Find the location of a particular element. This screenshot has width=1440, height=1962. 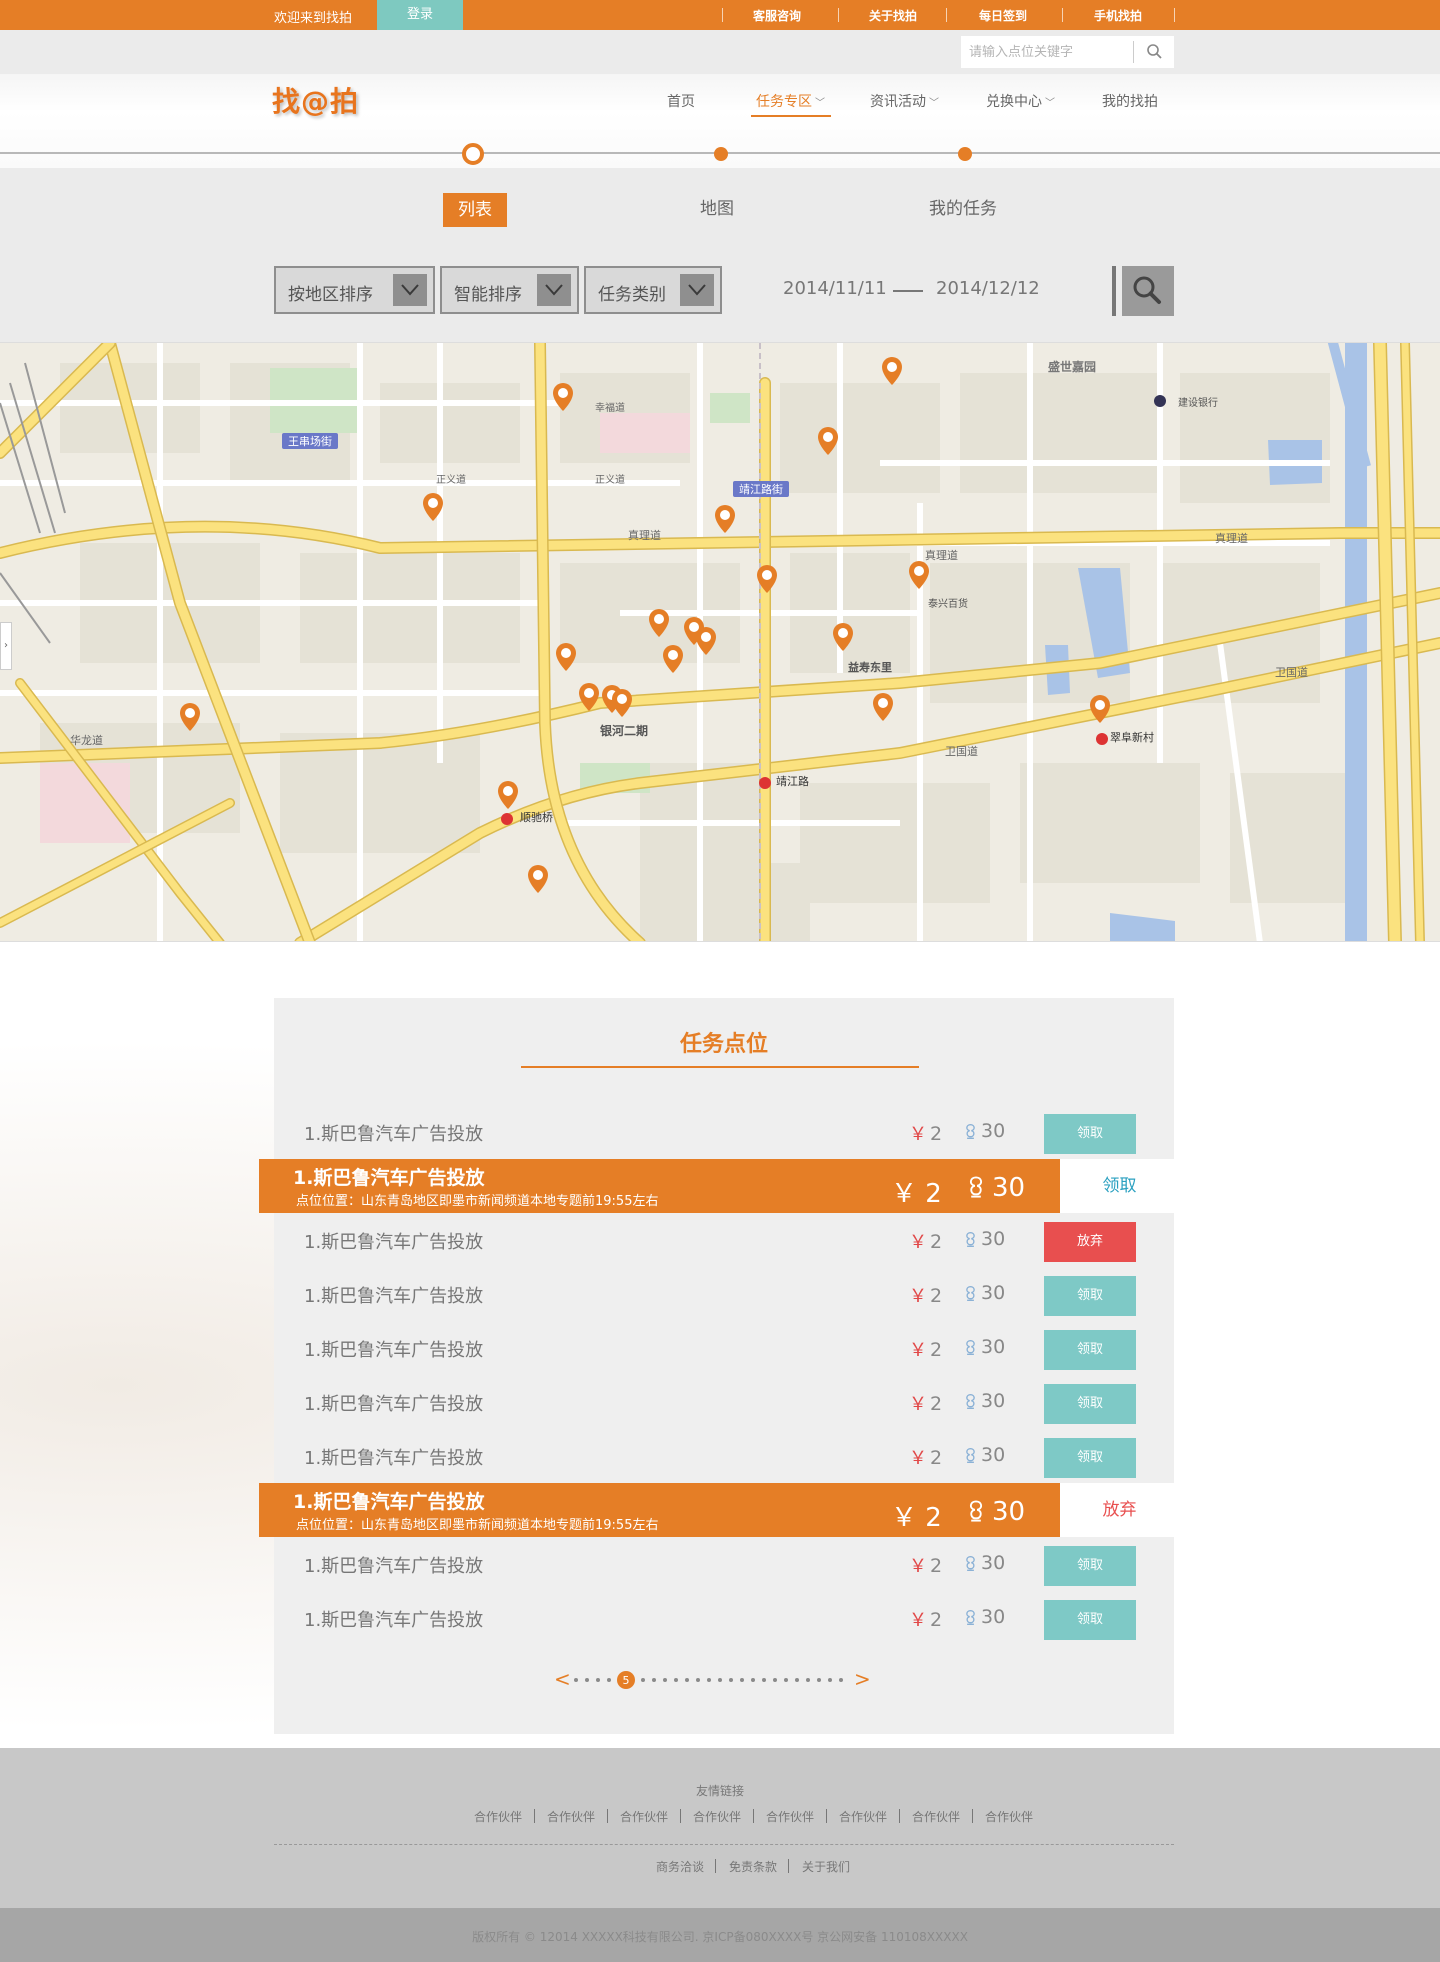

tab-list: 列表 is located at coordinates (475, 210).